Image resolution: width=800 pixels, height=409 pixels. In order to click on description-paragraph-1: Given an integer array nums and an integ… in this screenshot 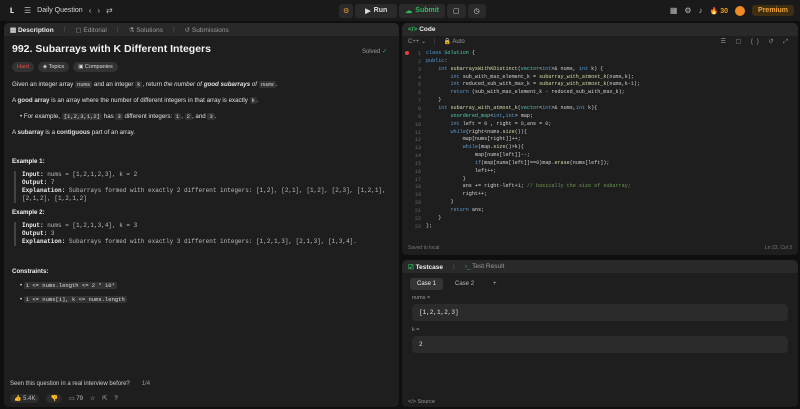, I will do `click(145, 84)`.